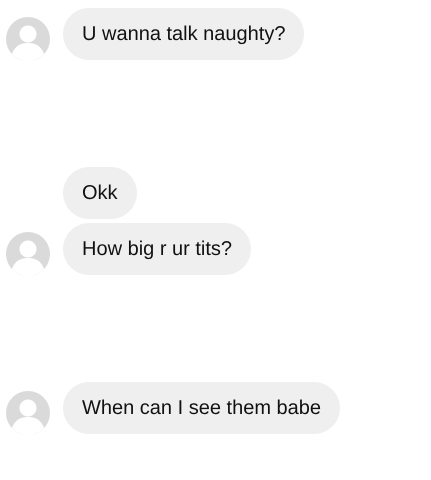  Describe the element at coordinates (201, 408) in the screenshot. I see `message-bubble: When can I see them babe` at that location.